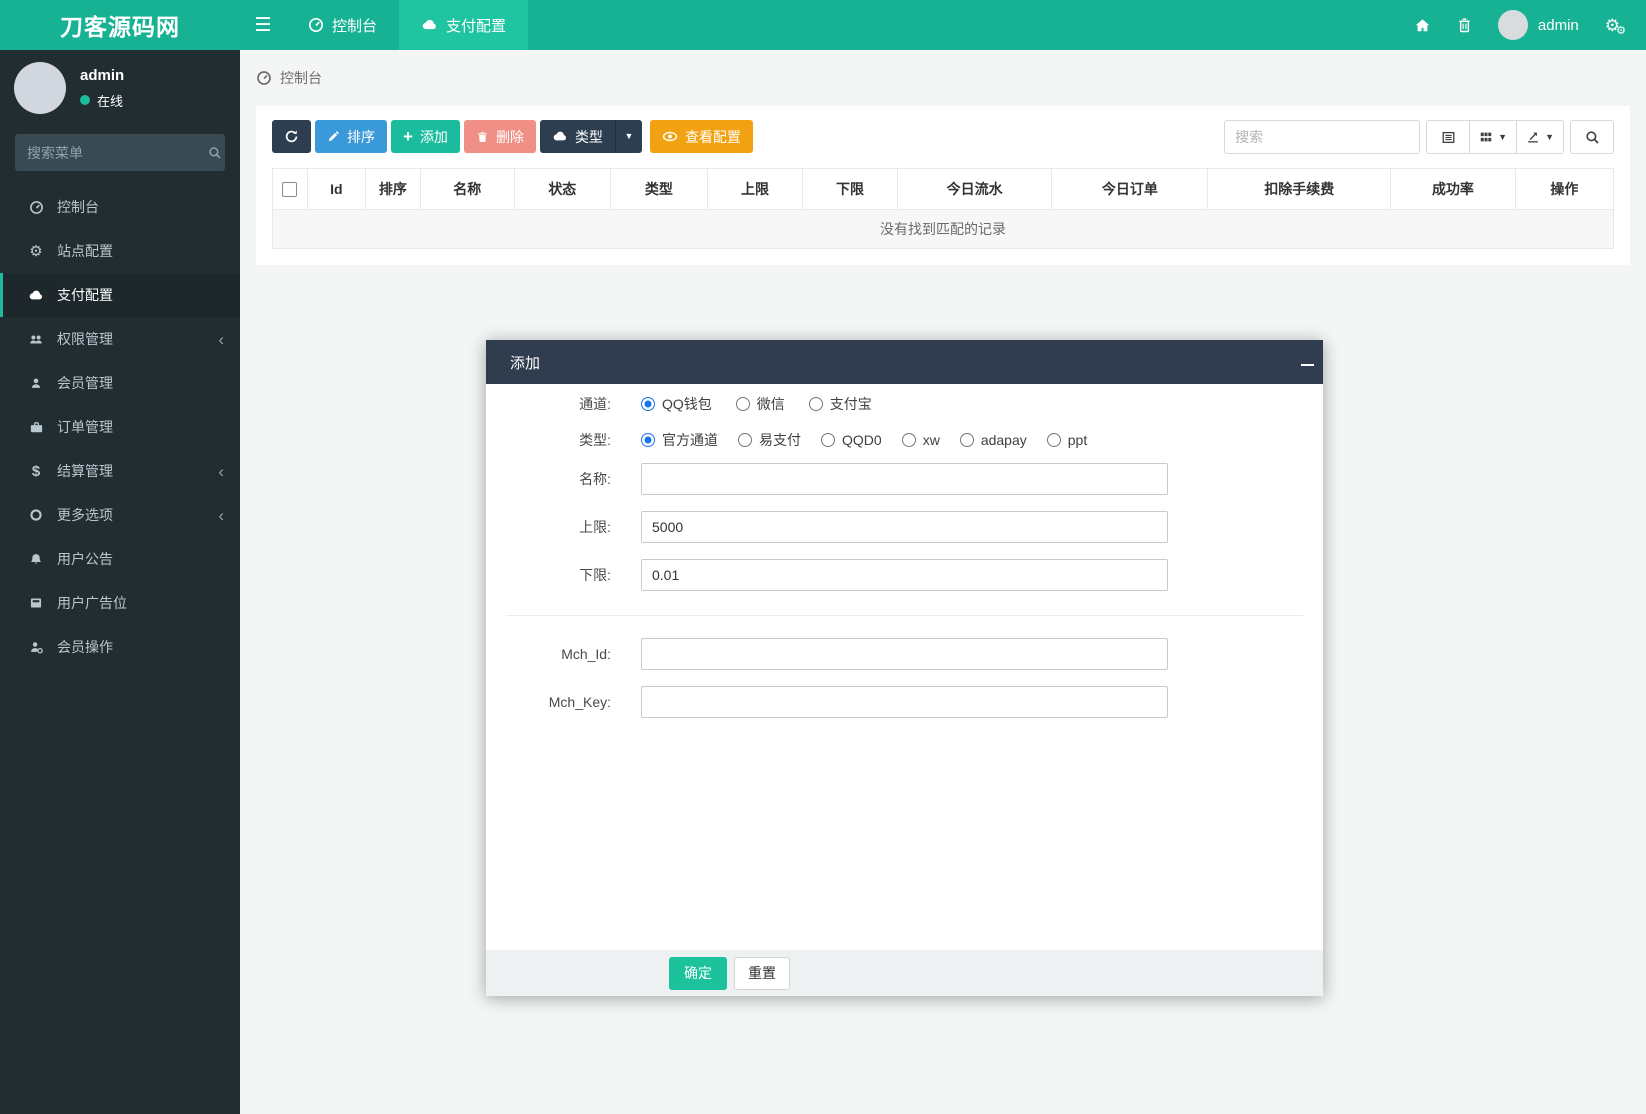 The height and width of the screenshot is (1114, 1646). What do you see at coordinates (525, 363) in the screenshot?
I see `modal-title: 添加` at bounding box center [525, 363].